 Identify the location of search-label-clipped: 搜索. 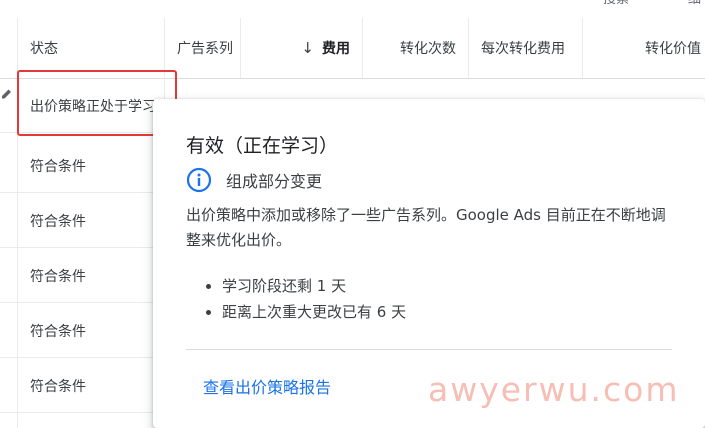
(616, 3).